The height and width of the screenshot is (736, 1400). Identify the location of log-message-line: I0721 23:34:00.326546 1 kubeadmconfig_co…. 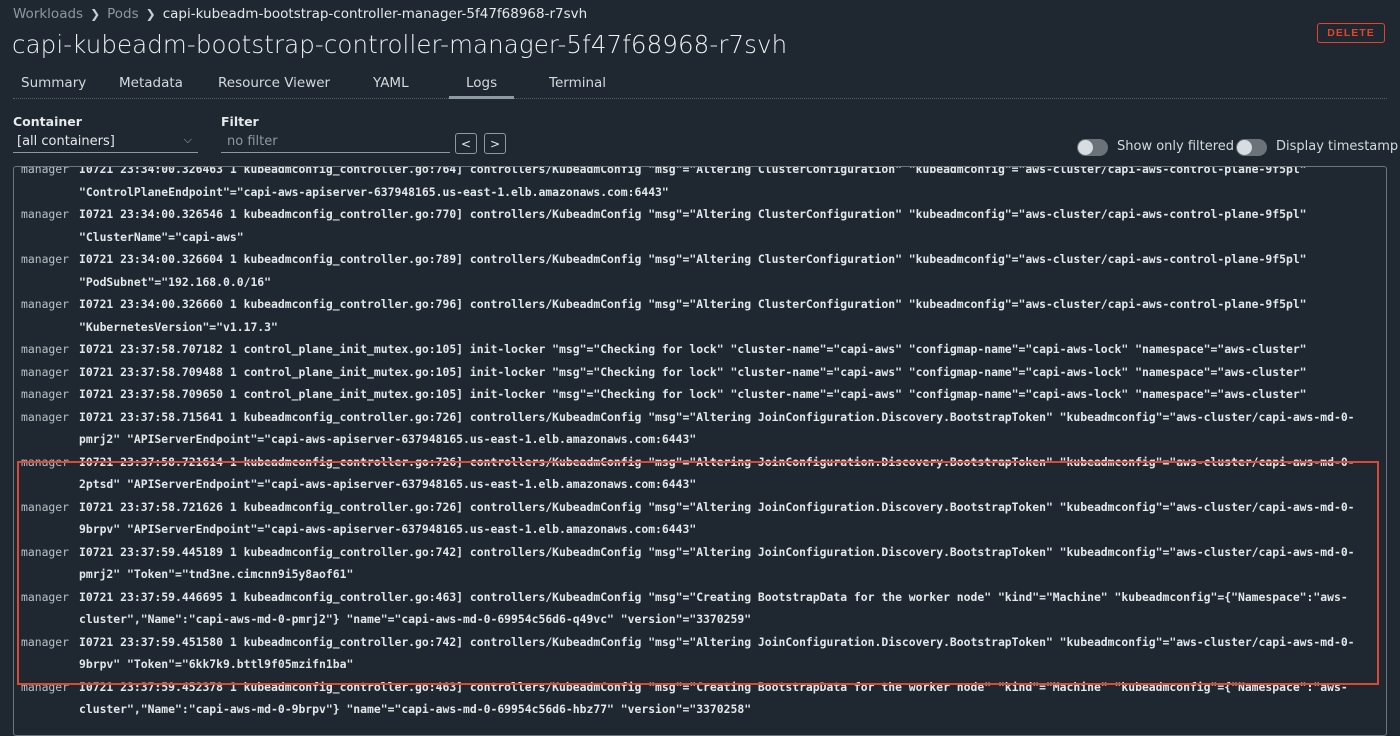
(693, 214).